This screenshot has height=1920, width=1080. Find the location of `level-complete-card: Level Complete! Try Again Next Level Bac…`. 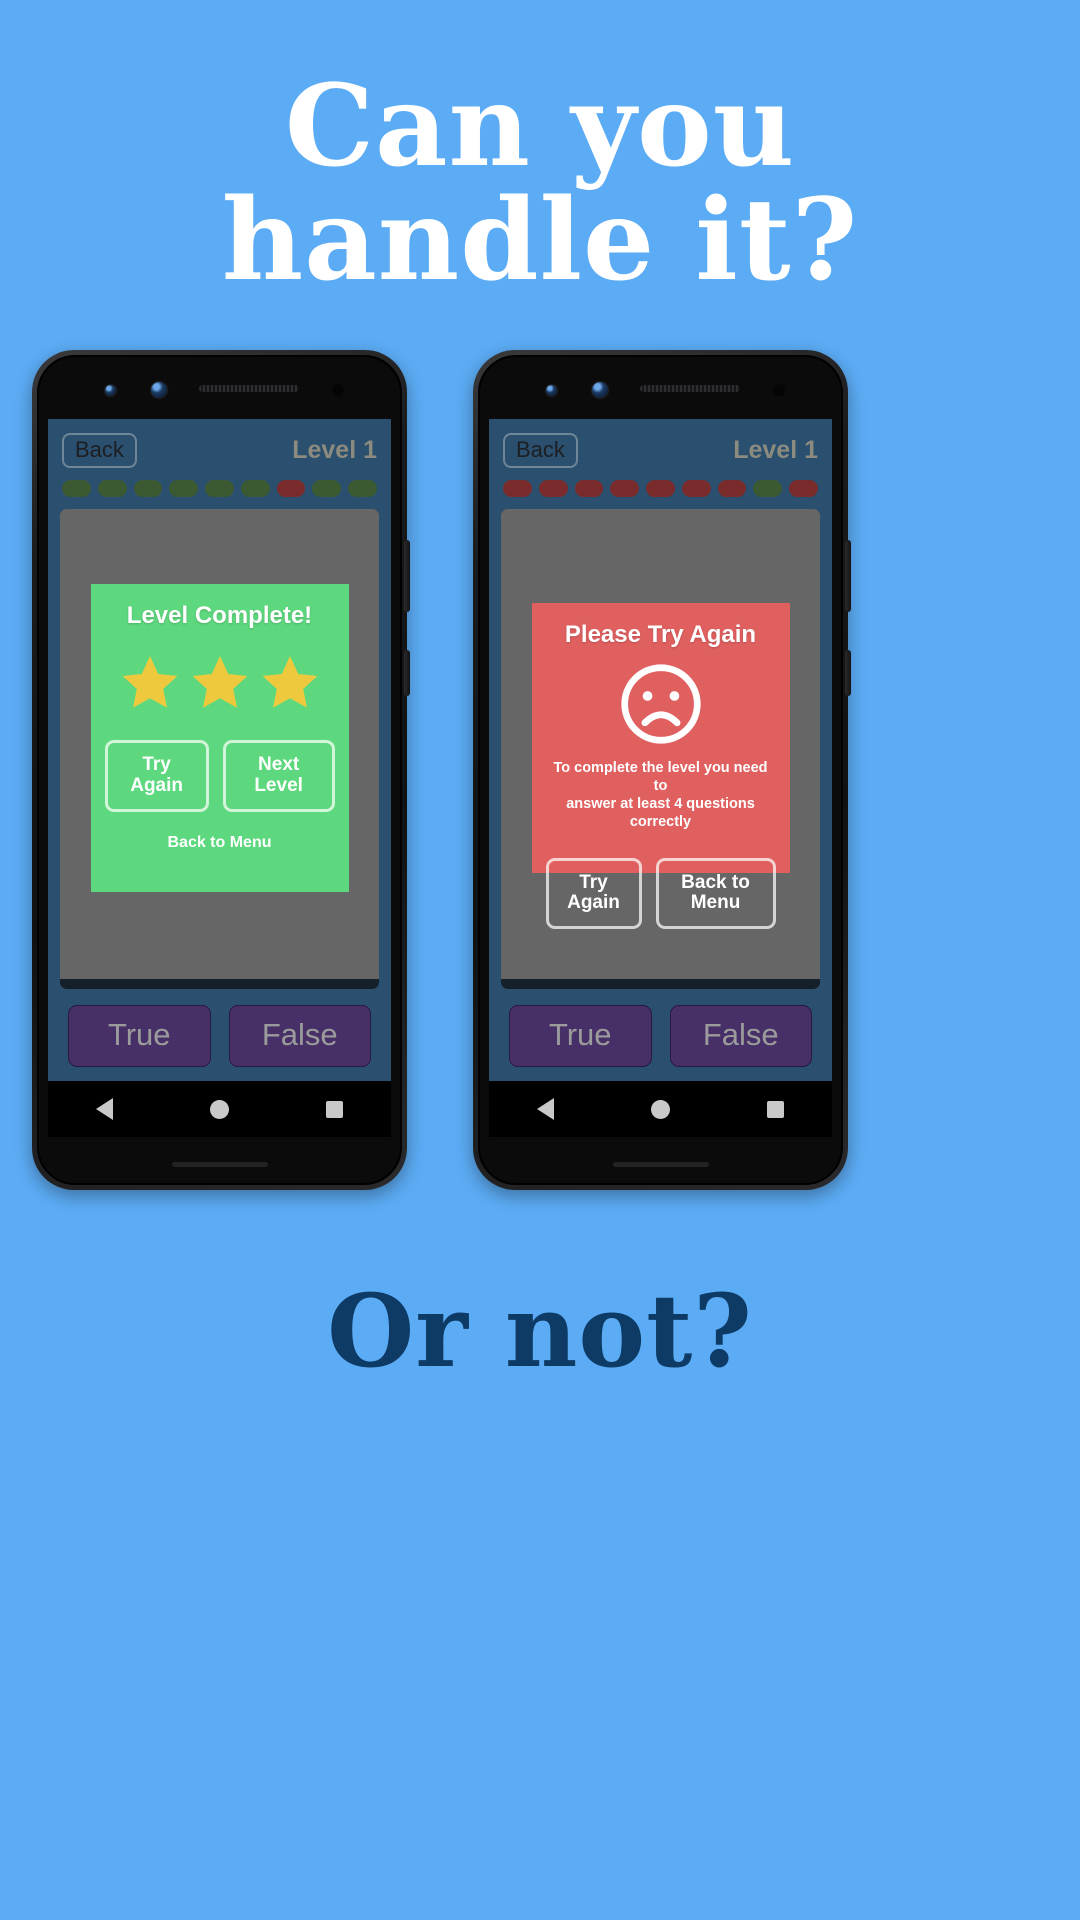

level-complete-card: Level Complete! Try Again Next Level Bac… is located at coordinates (219, 738).